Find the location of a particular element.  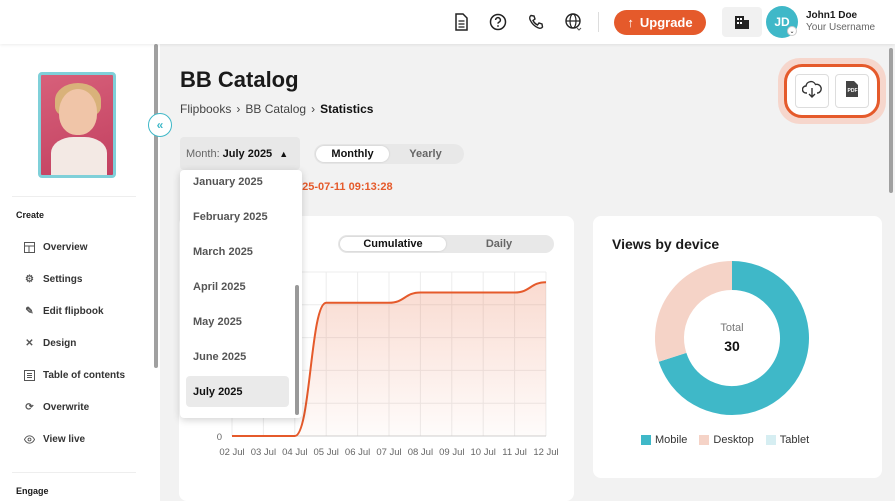

month-option: April 2025 is located at coordinates (237, 286).